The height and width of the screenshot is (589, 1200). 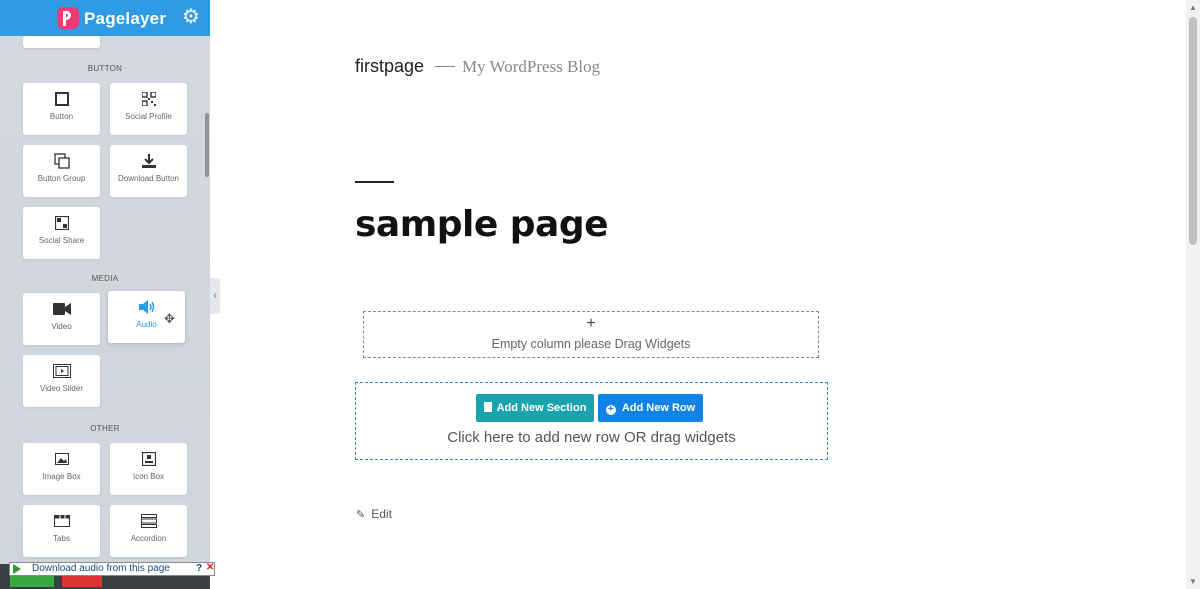 What do you see at coordinates (61, 326) in the screenshot?
I see `widget-label: Video` at bounding box center [61, 326].